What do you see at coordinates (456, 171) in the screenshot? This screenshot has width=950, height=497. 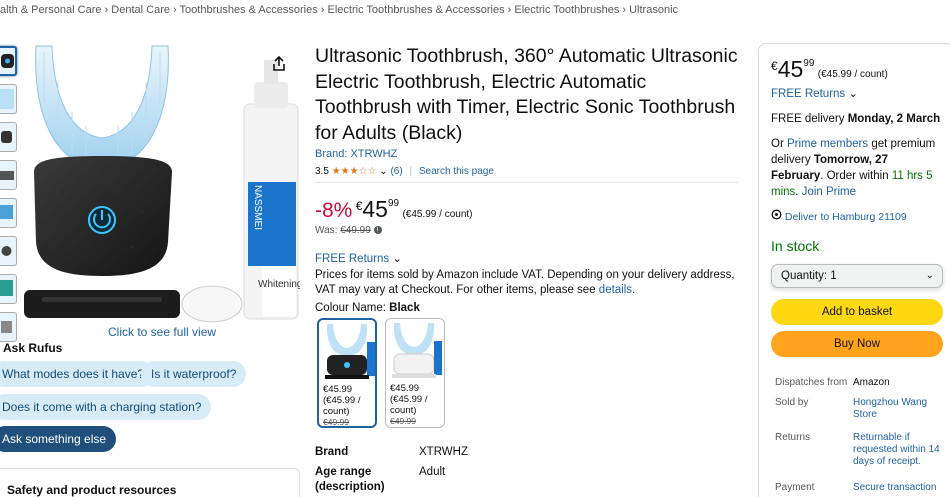 I see `search-page-link: Search this page` at bounding box center [456, 171].